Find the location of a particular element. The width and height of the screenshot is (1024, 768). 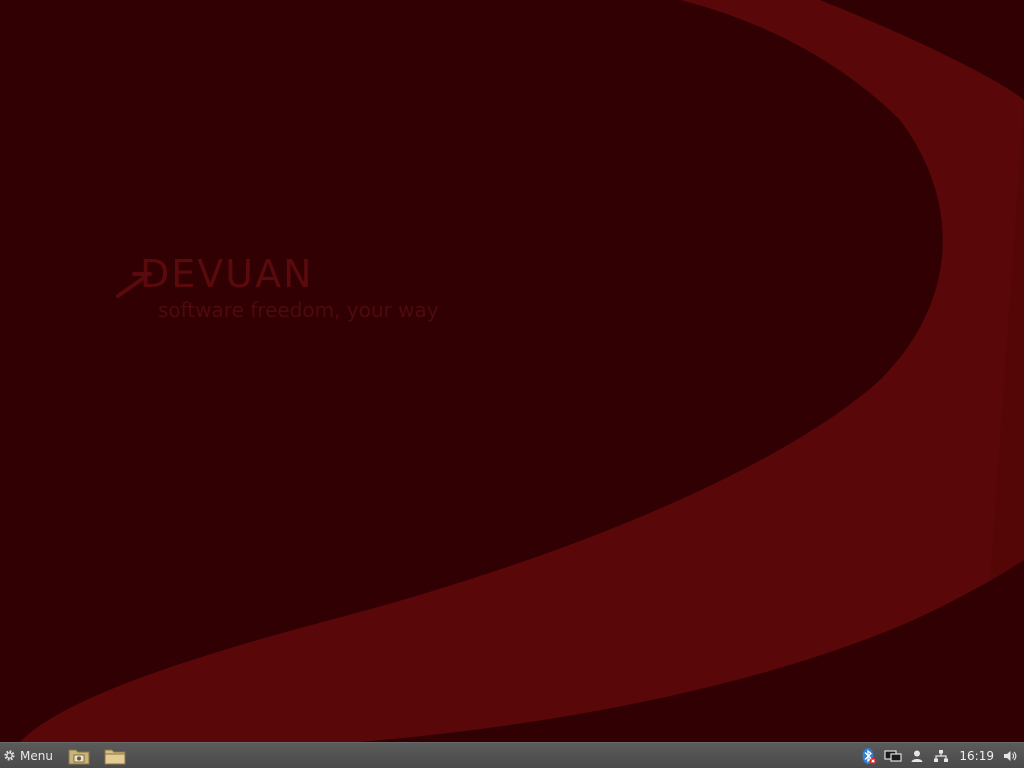

tray-bluetooth is located at coordinates (869, 756).